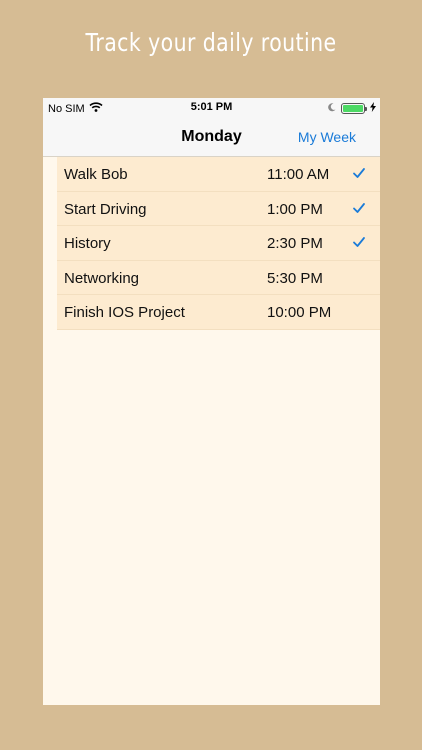  What do you see at coordinates (211, 108) in the screenshot?
I see `status-bar: No SIM 5:01 PM` at bounding box center [211, 108].